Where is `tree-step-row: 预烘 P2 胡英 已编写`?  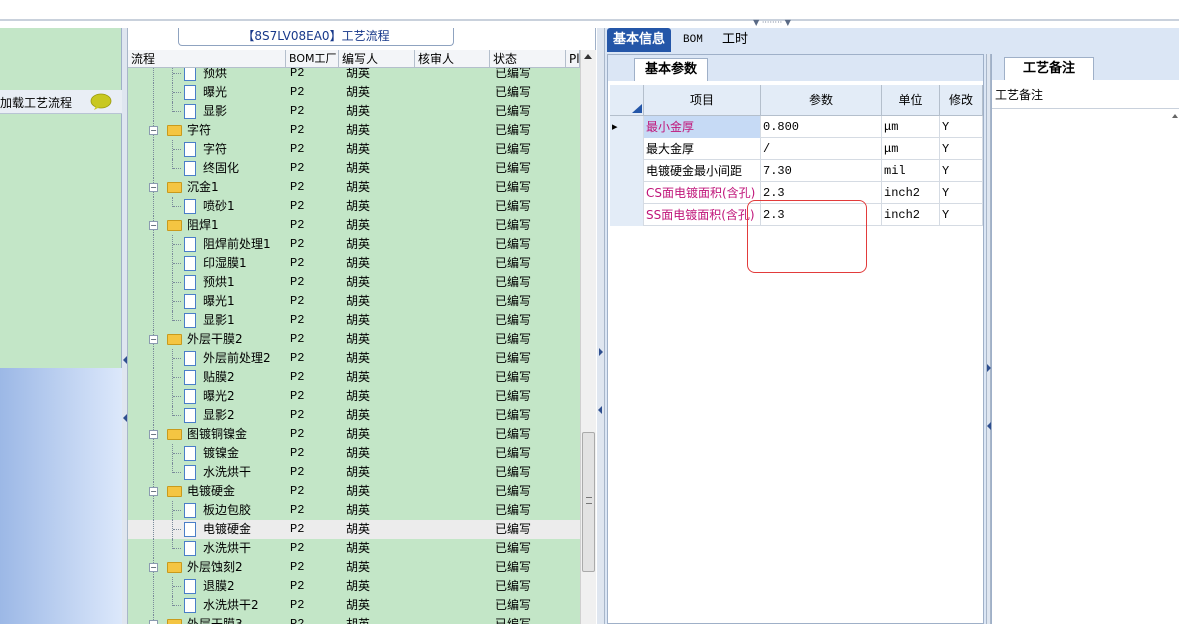
tree-step-row: 预烘 P2 胡英 已编写 is located at coordinates (354, 75).